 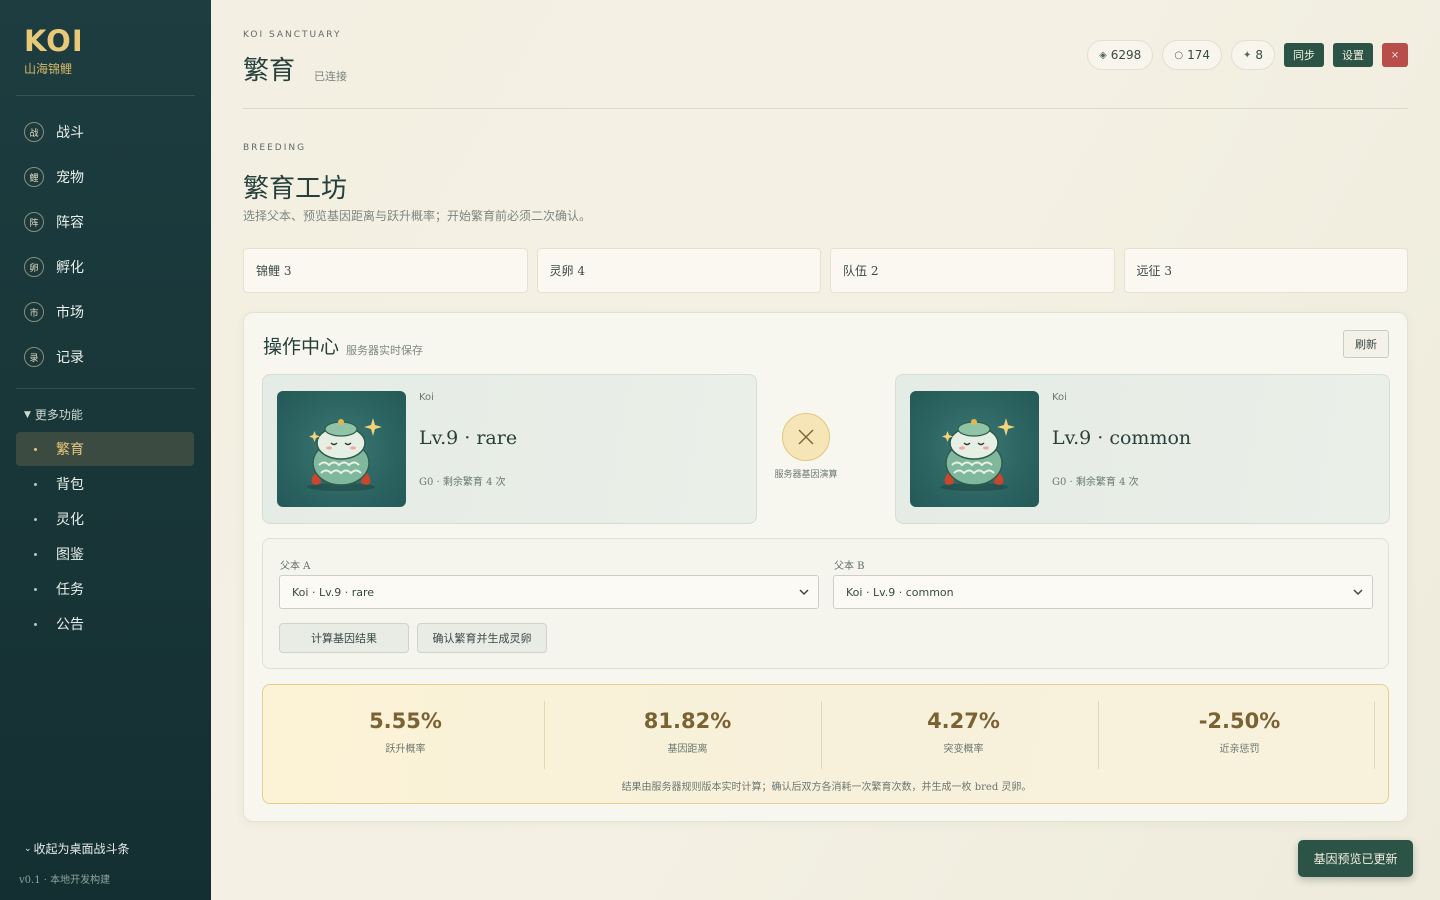 What do you see at coordinates (1366, 344) in the screenshot?
I see `refresh-button: 刷新` at bounding box center [1366, 344].